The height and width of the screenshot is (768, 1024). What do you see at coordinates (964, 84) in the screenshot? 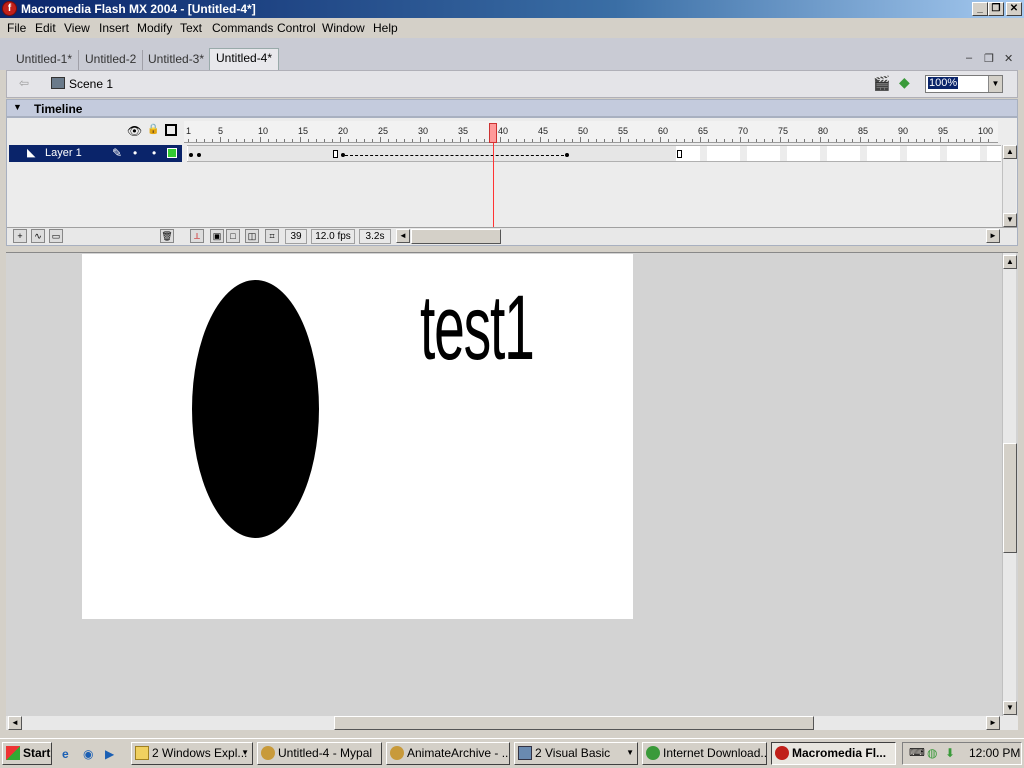
I see `zoom-select: 100% ▼` at bounding box center [964, 84].